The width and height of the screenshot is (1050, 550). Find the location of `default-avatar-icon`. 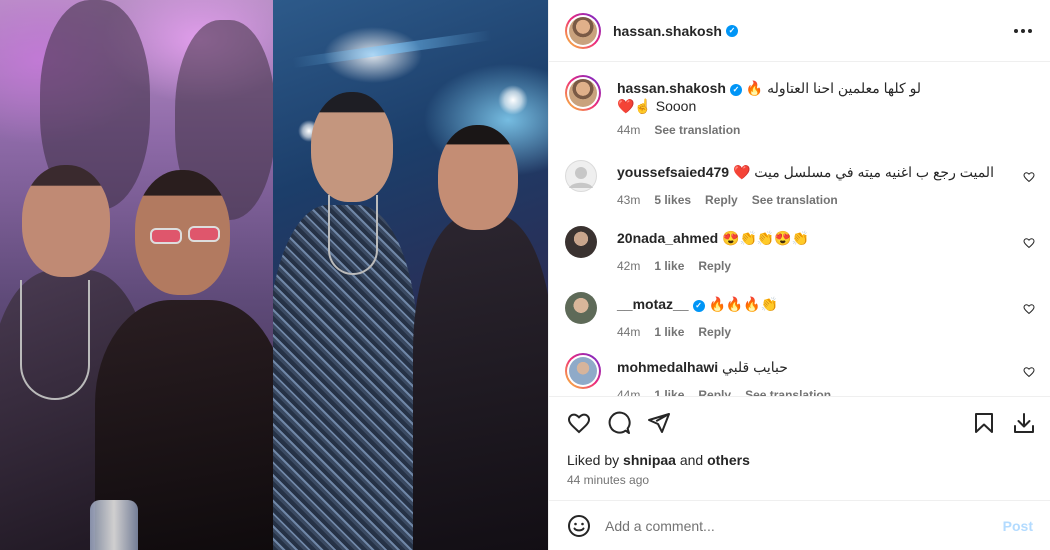

default-avatar-icon is located at coordinates (581, 177).